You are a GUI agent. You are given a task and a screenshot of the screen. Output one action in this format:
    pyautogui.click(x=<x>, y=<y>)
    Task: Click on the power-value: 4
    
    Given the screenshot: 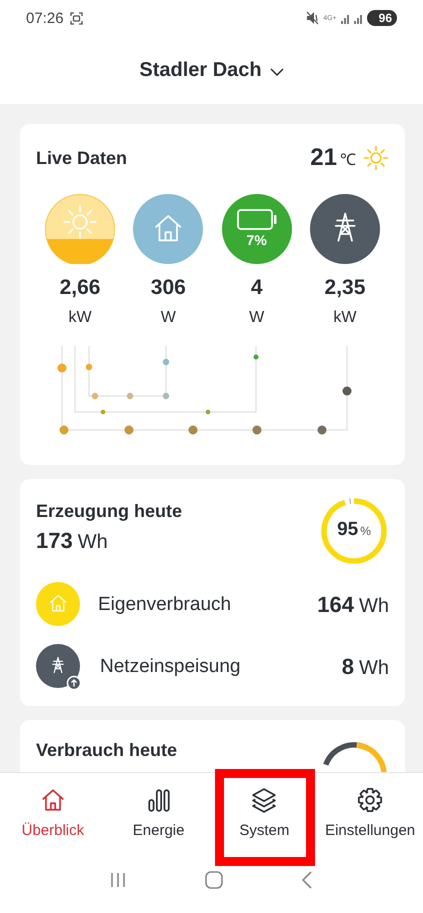 What is the action you would take?
    pyautogui.click(x=256, y=288)
    